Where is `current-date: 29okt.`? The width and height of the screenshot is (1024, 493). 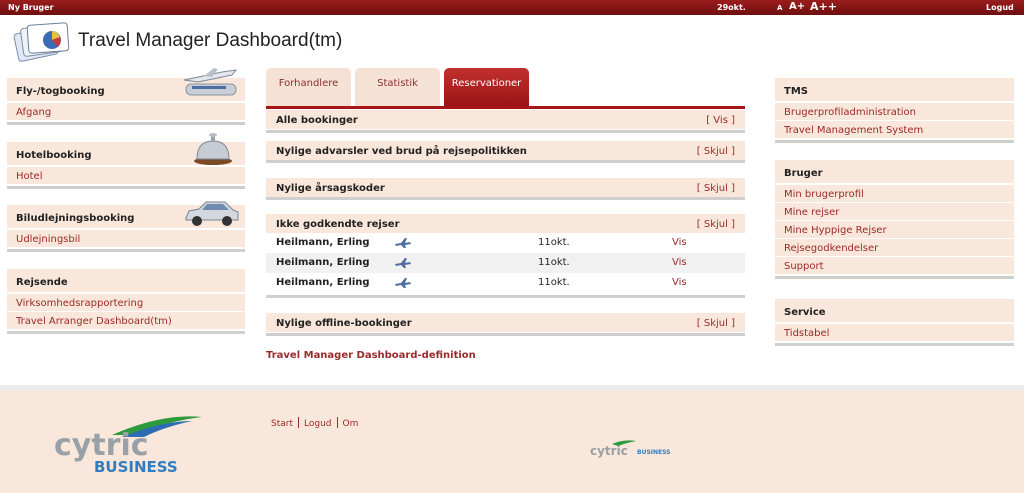 current-date: 29okt. is located at coordinates (731, 7).